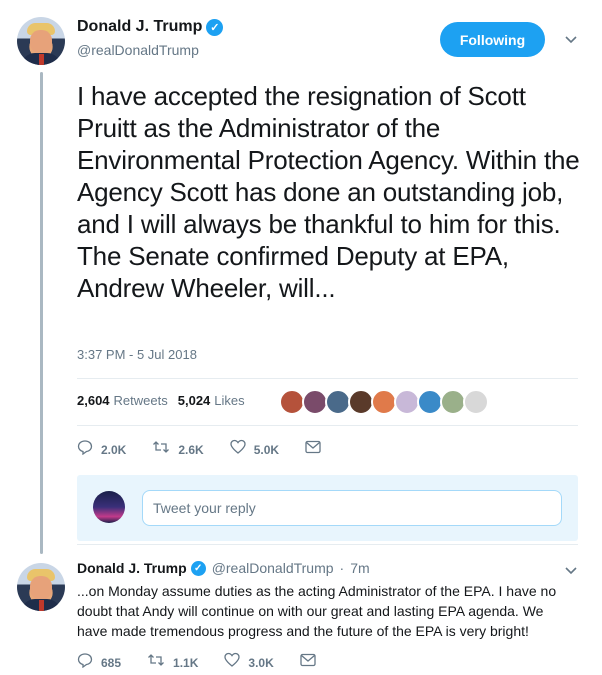  I want to click on likers-avatars, so click(384, 402).